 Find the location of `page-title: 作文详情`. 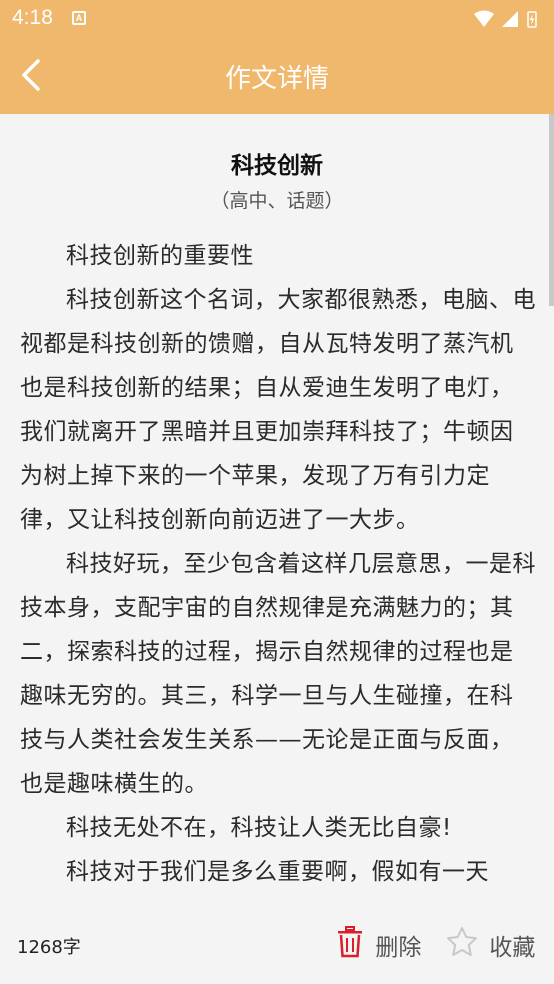

page-title: 作文详情 is located at coordinates (276, 79).